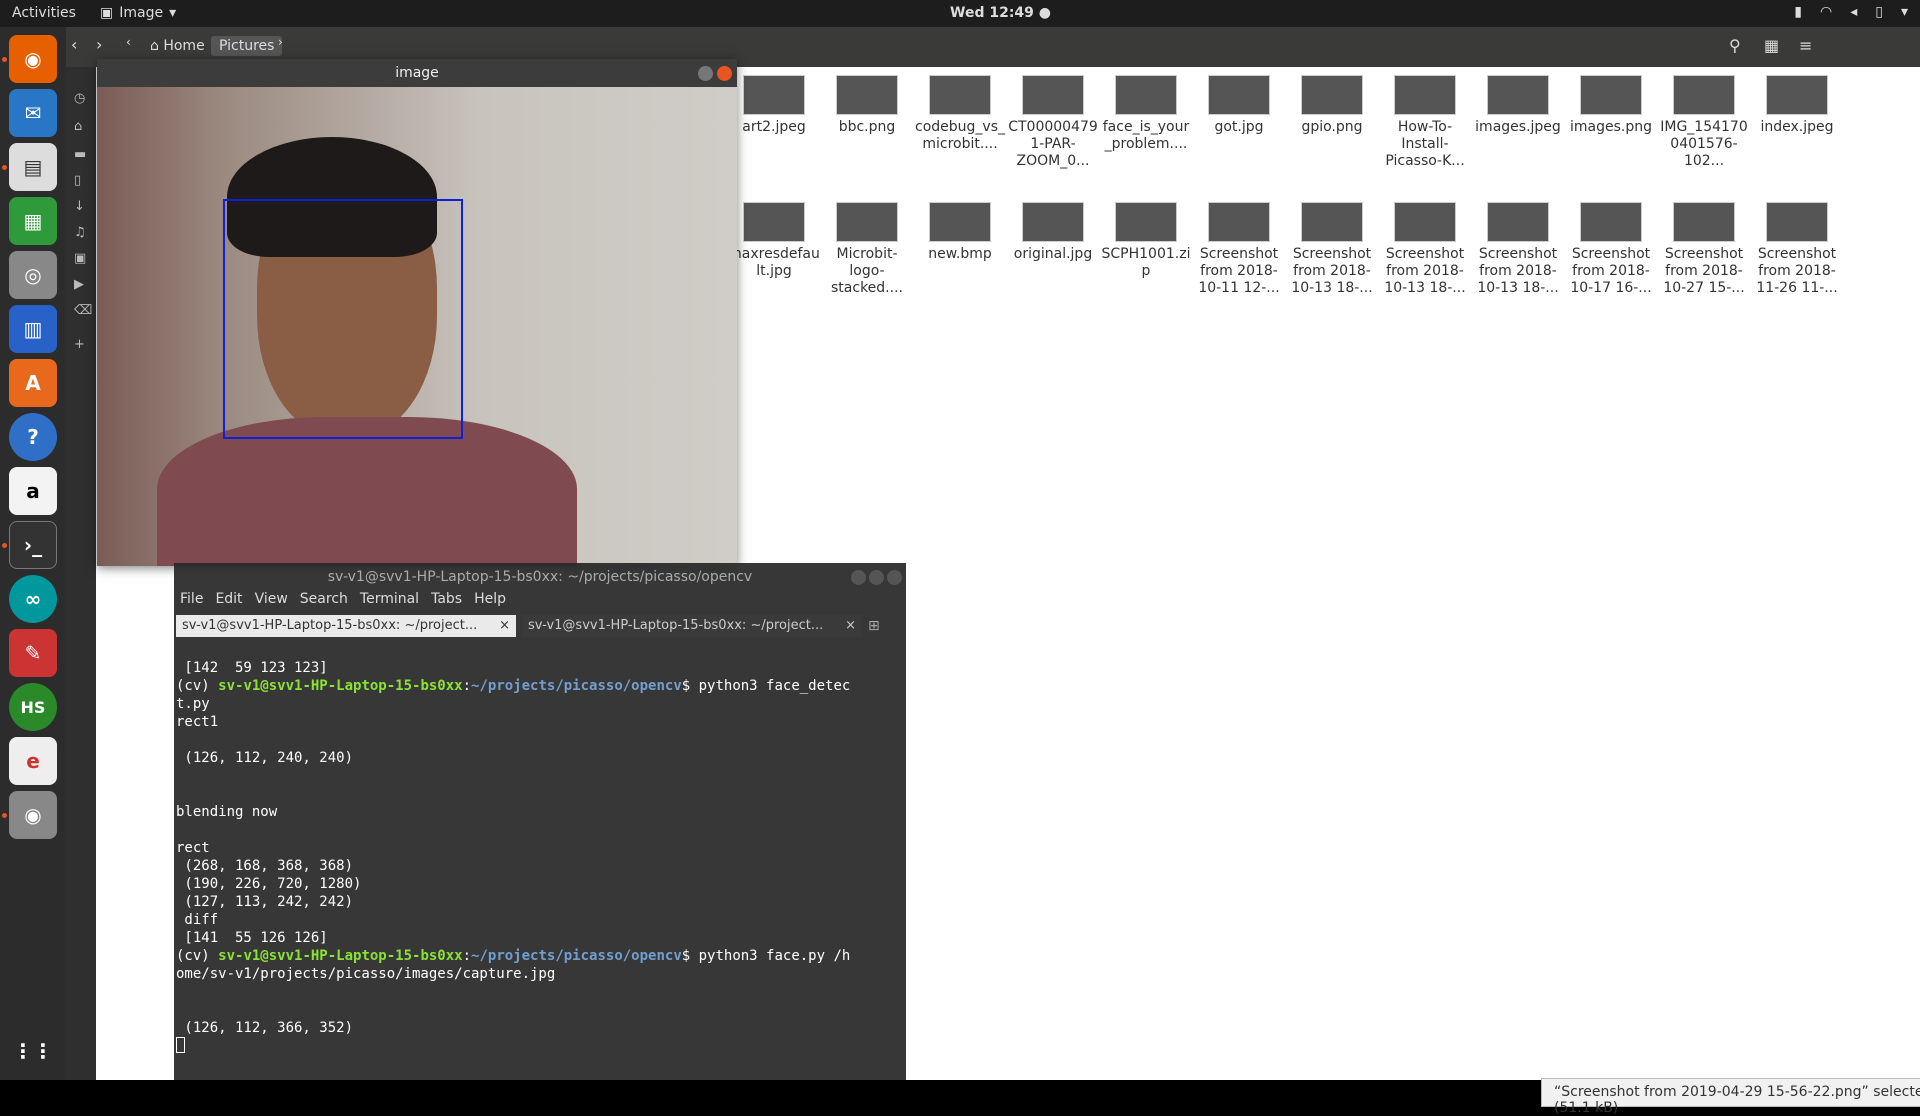 This screenshot has width=1920, height=1116. What do you see at coordinates (867, 105) in the screenshot?
I see `file-item: bbc.png` at bounding box center [867, 105].